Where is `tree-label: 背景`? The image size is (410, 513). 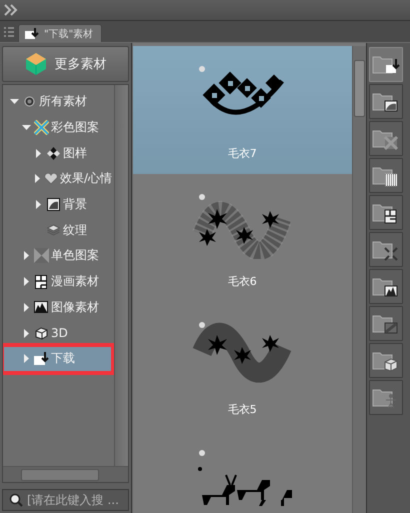 tree-label: 背景 is located at coordinates (75, 205).